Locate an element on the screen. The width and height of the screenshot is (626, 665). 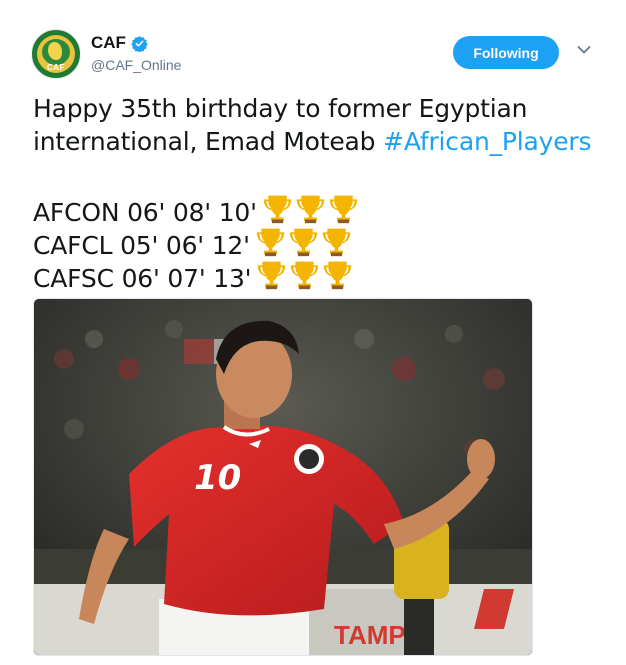
tweet-line: Happy 35th birthday to former Egyptian is located at coordinates (280, 108).